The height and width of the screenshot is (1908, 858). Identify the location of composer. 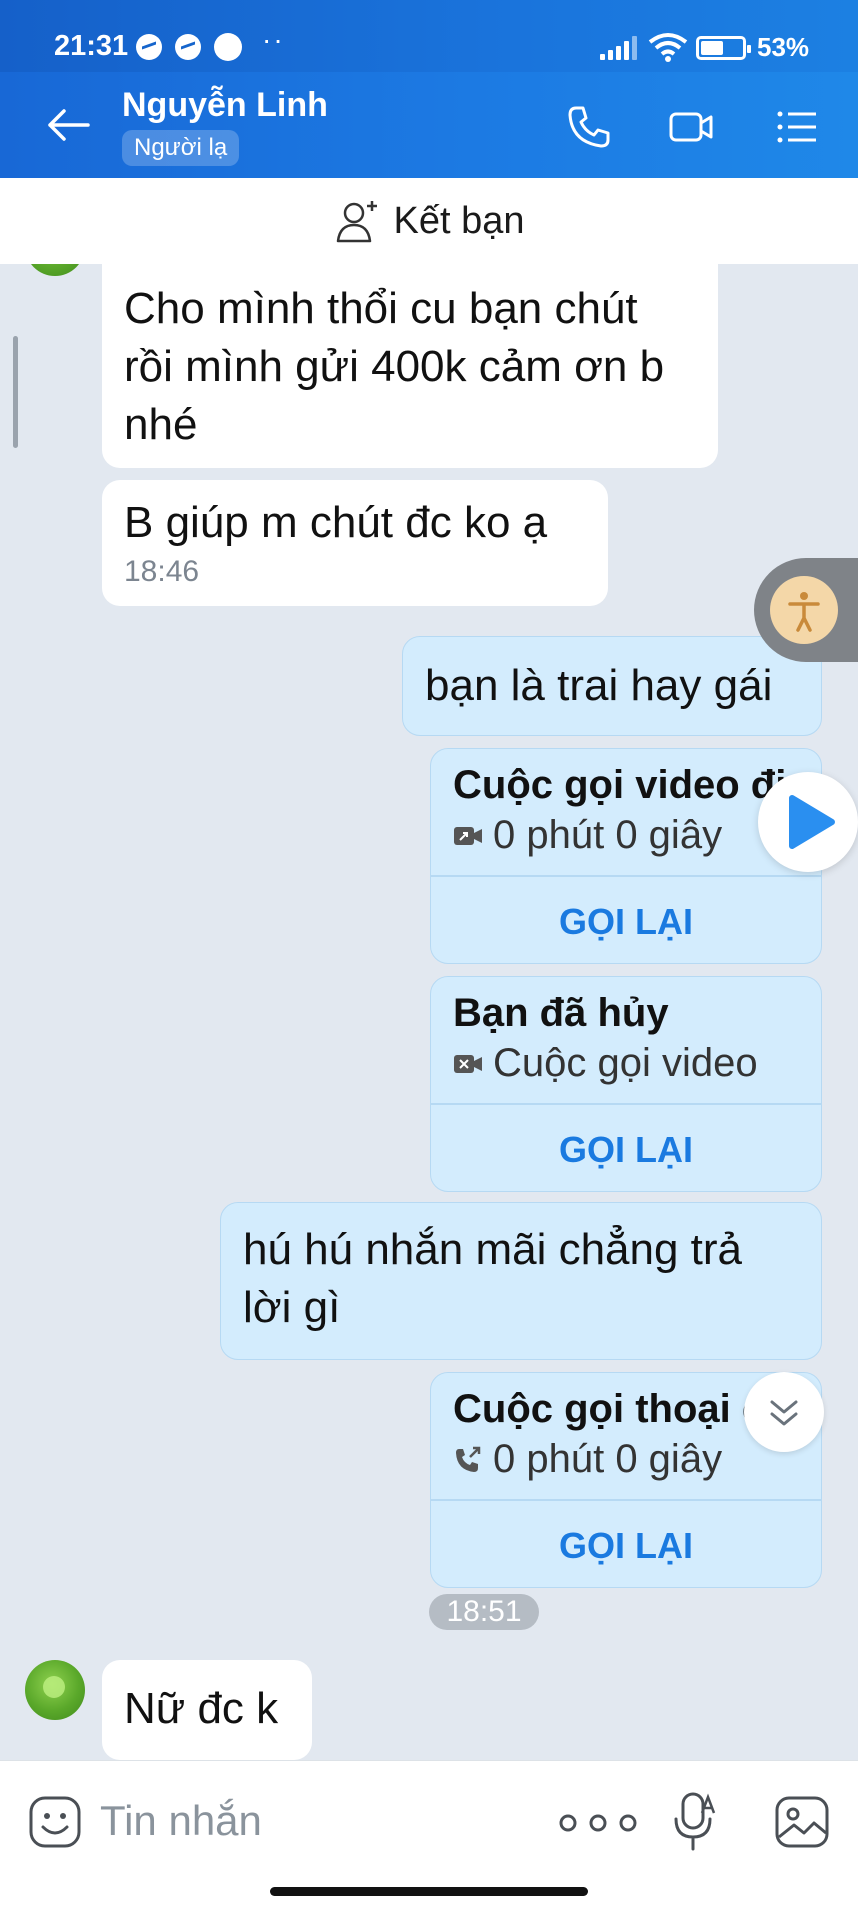
(429, 1834).